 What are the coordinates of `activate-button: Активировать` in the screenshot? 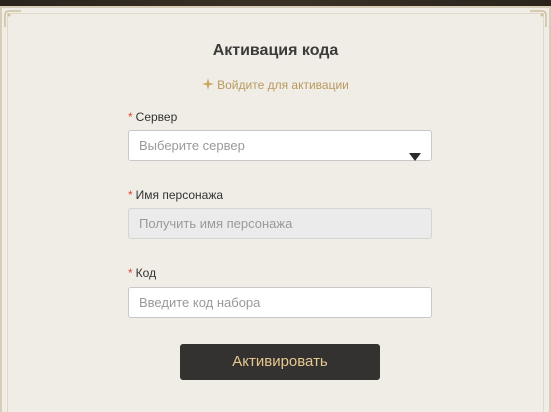 It's located at (280, 362).